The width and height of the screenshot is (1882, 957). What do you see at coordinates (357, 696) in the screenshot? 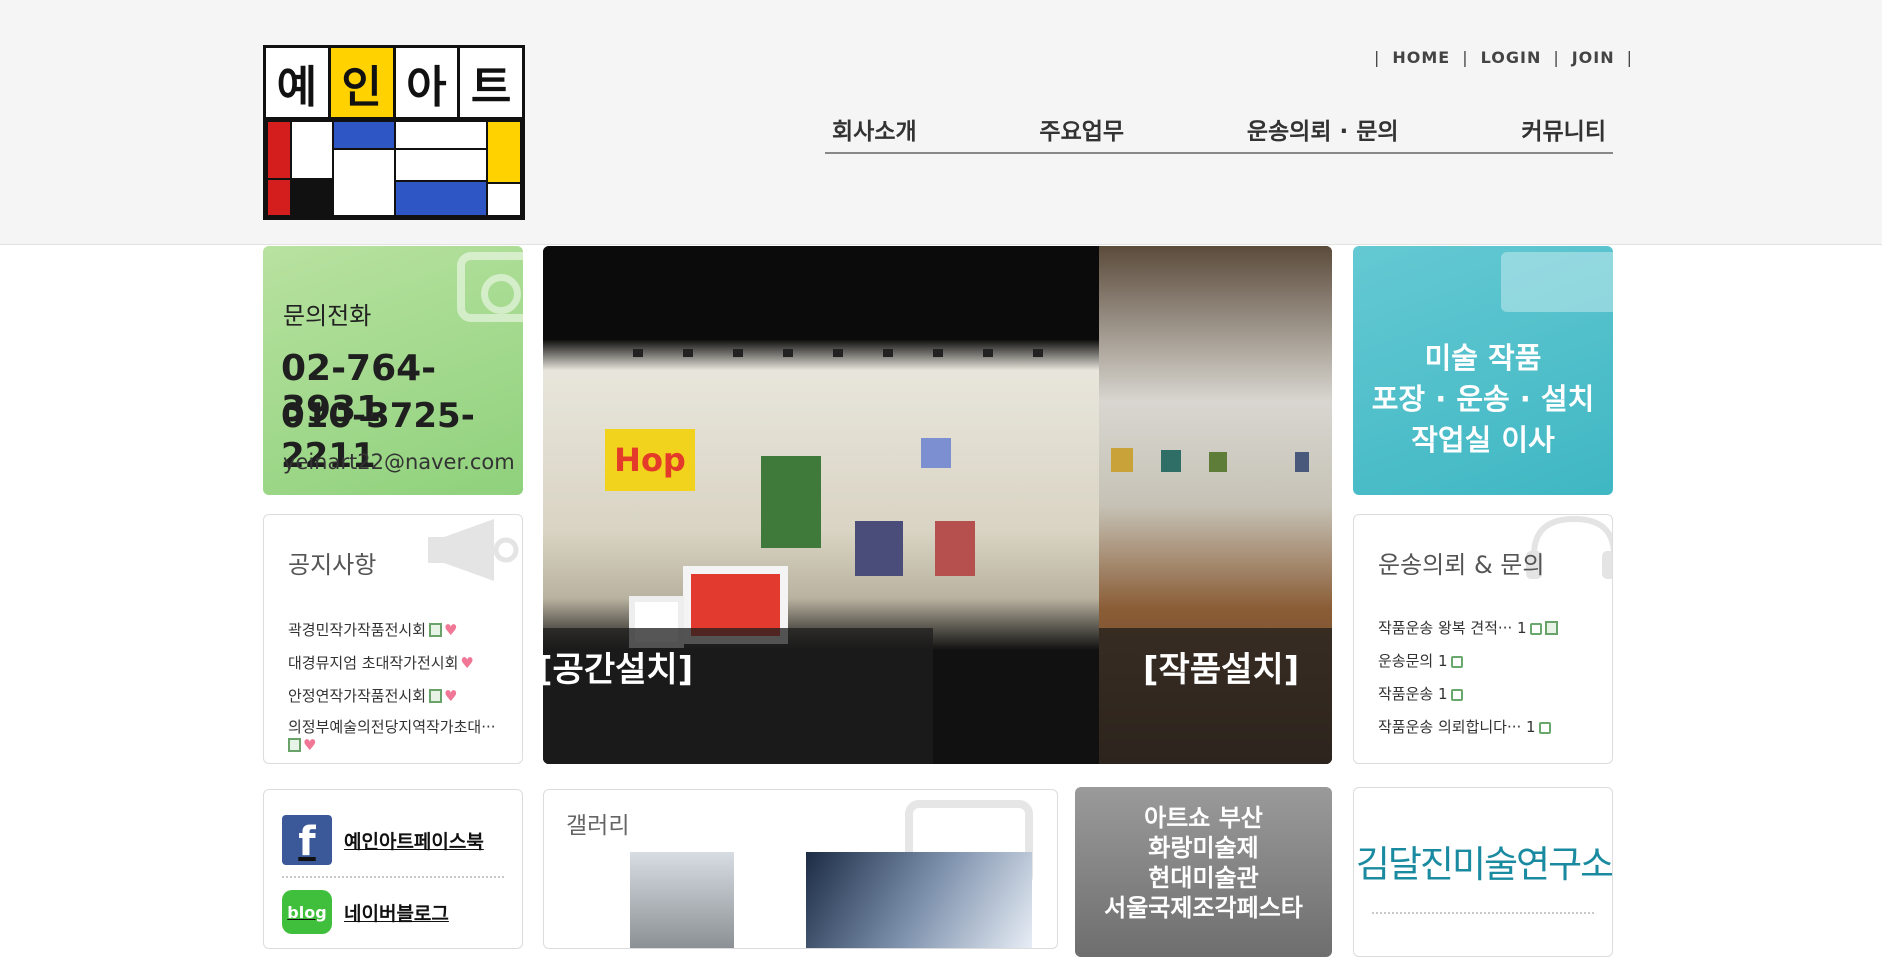
I see `notice-item-text: 안정연작가작품전시회` at bounding box center [357, 696].